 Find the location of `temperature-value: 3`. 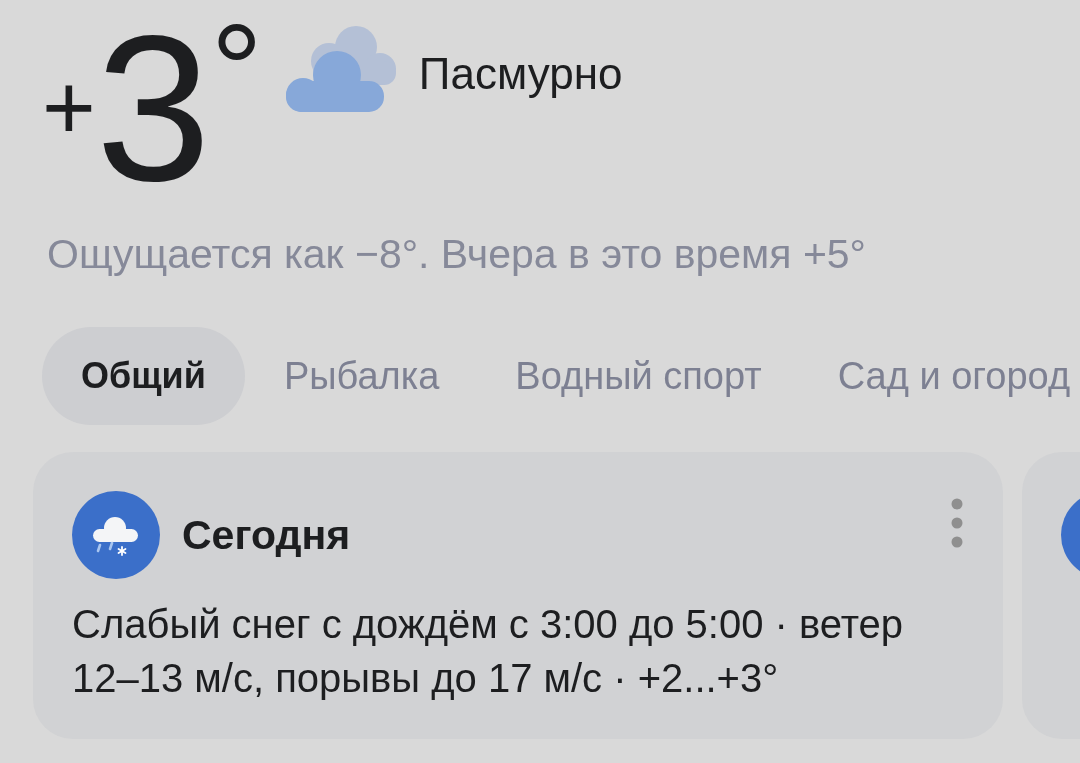

temperature-value: 3 is located at coordinates (153, 108).